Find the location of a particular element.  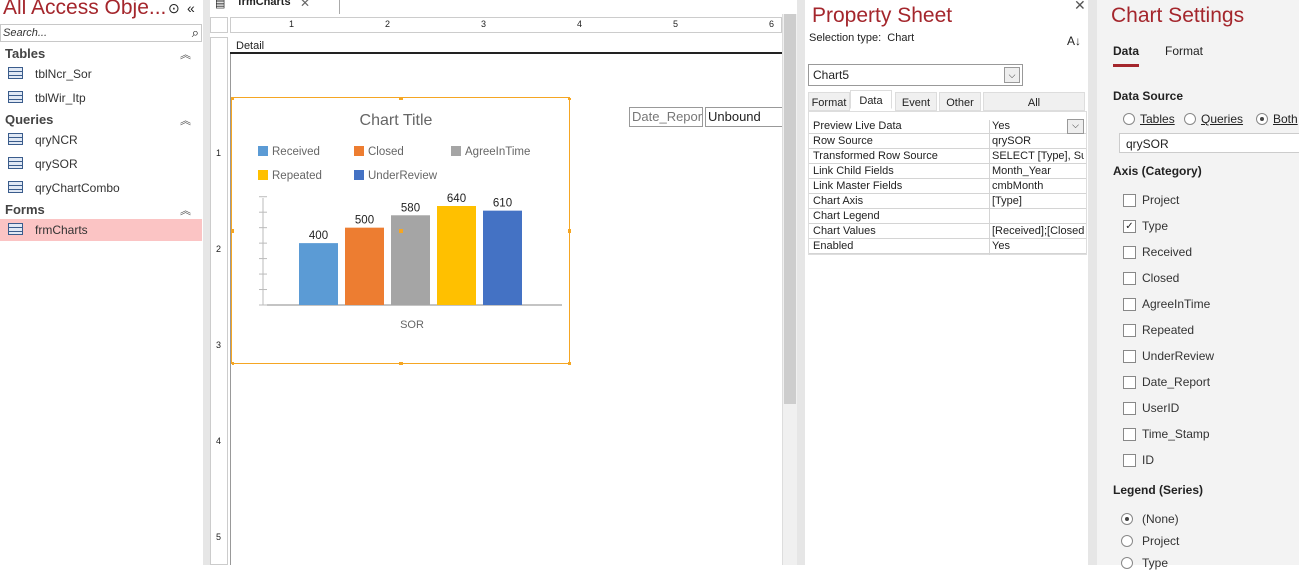

group-label: Forms is located at coordinates (25, 209).